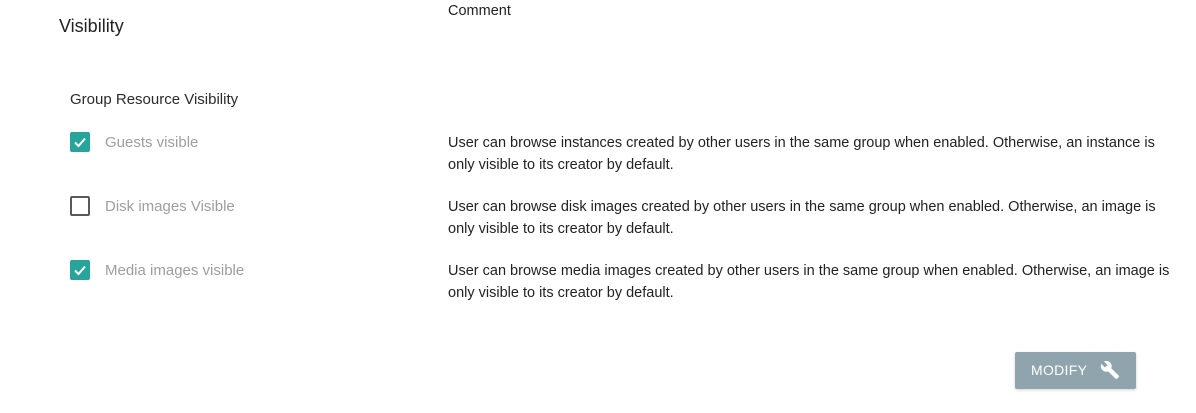 This screenshot has width=1196, height=413. What do you see at coordinates (154, 99) in the screenshot?
I see `column-header-group-visibility: Group Resource Visibility` at bounding box center [154, 99].